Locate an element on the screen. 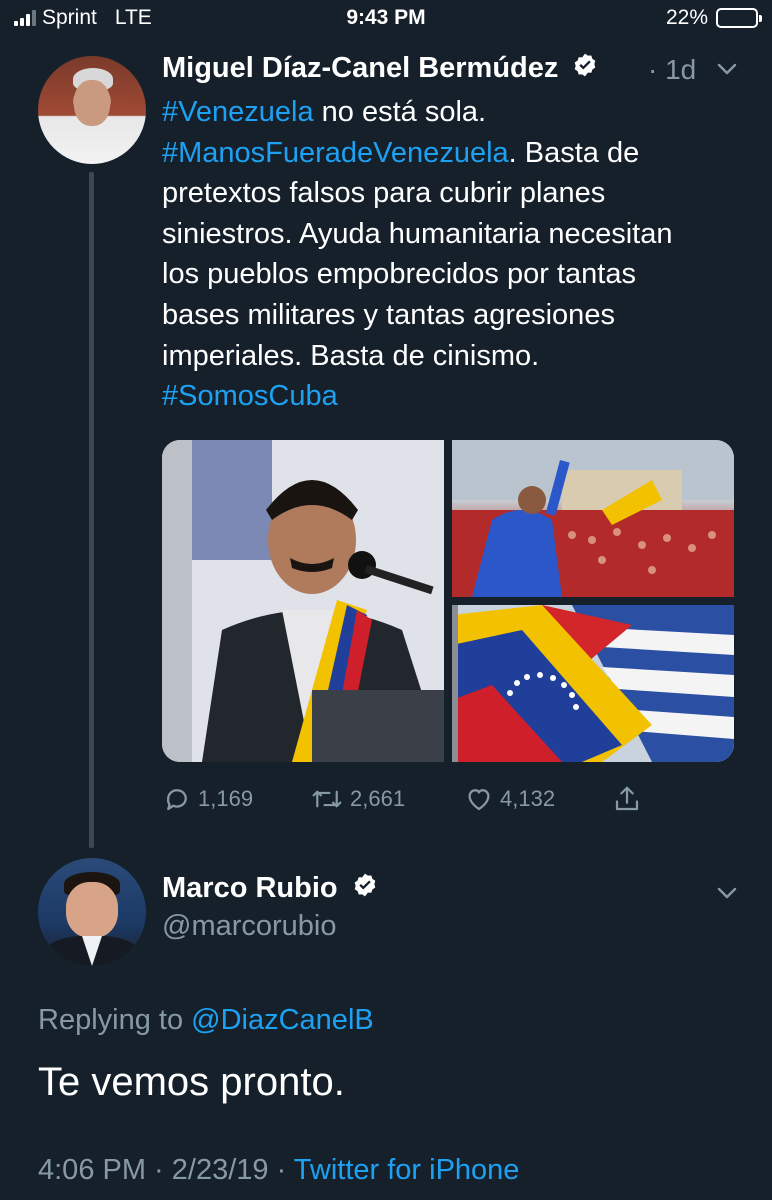  thread-connector is located at coordinates (91, 510).